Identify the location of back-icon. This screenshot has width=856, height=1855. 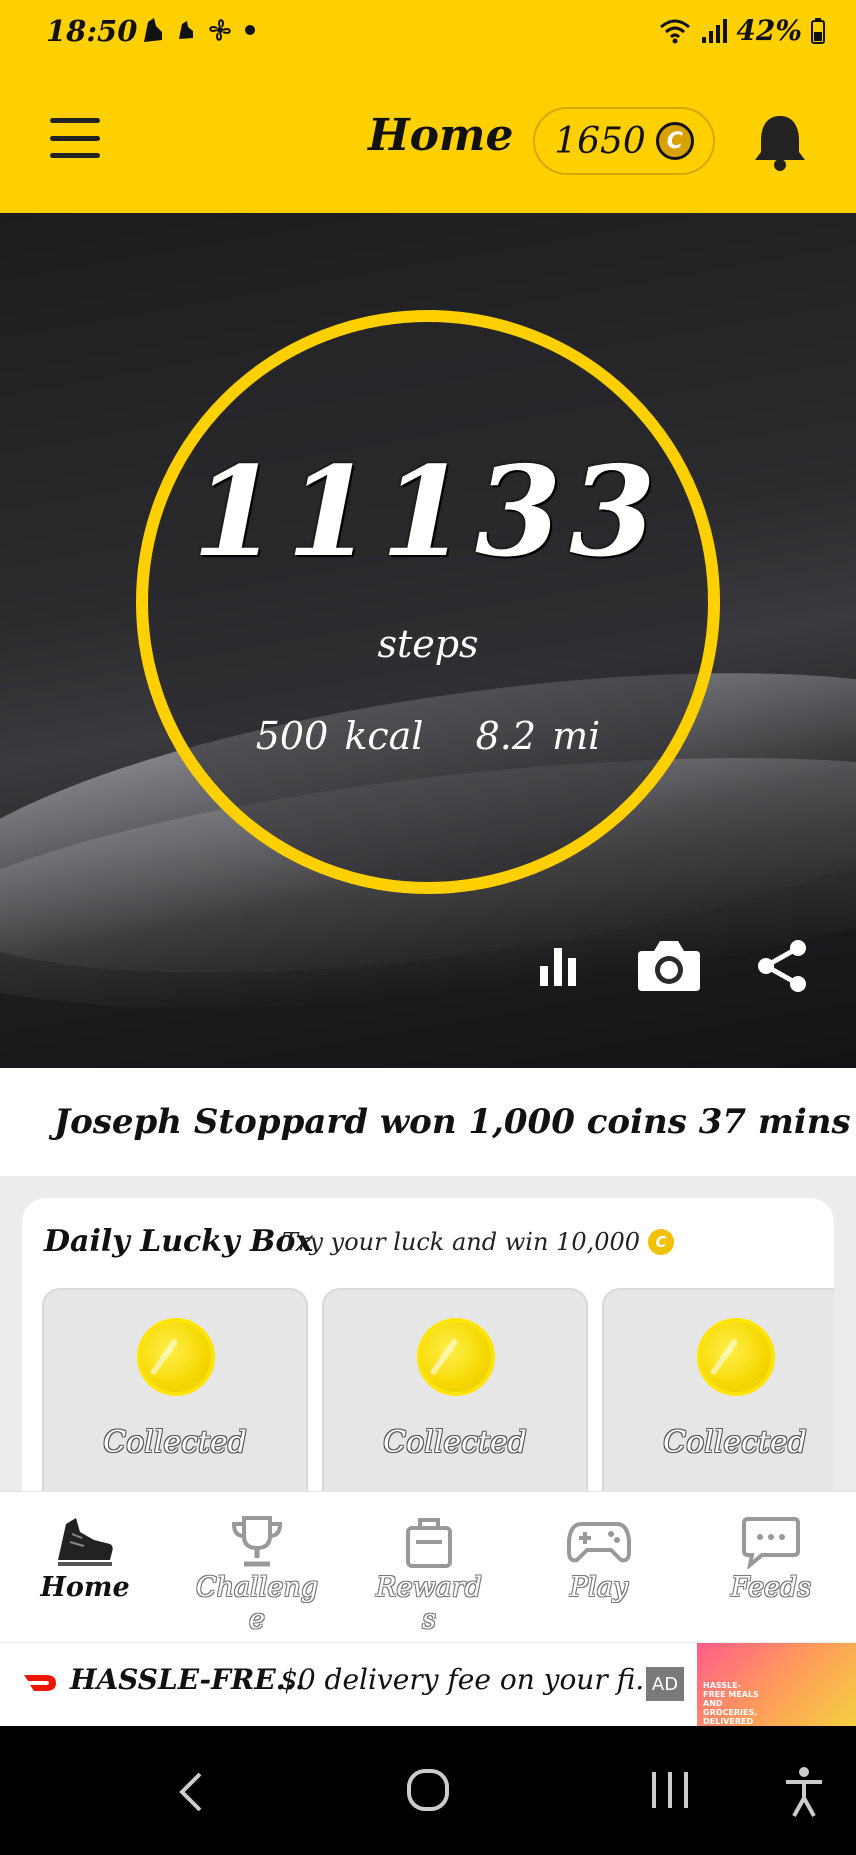
(190, 1792).